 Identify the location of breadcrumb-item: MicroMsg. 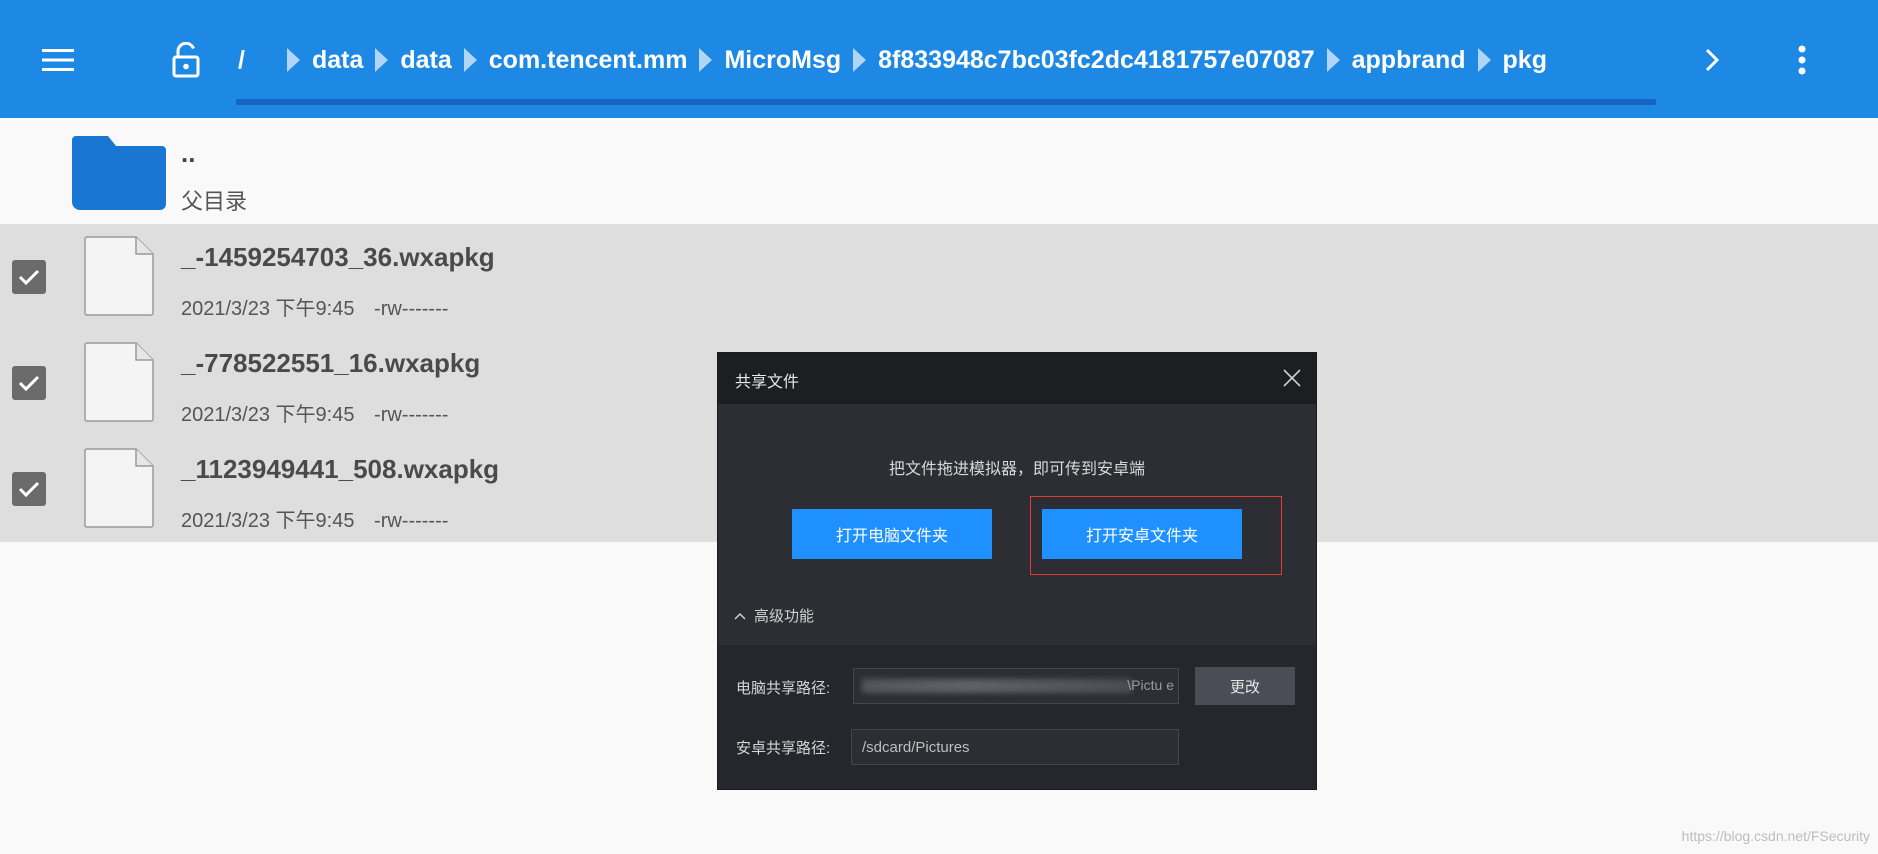
(782, 60).